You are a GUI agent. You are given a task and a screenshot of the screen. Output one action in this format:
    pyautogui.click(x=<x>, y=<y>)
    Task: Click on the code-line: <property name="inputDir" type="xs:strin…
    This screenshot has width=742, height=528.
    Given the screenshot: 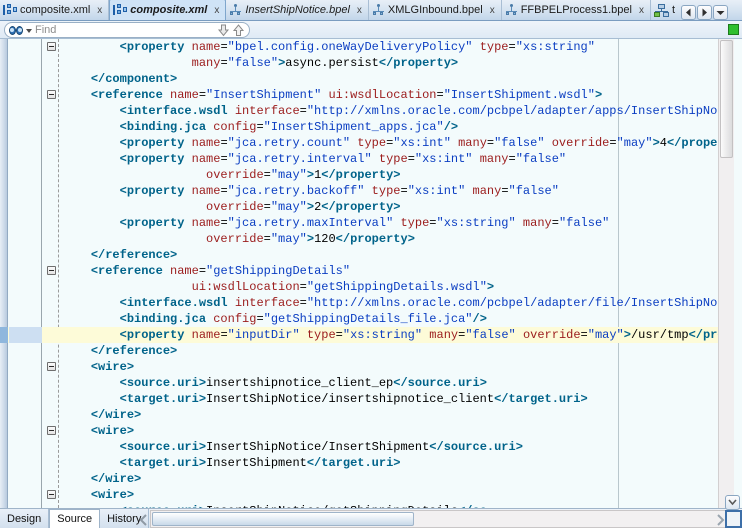 What is the action you would take?
    pyautogui.click(x=371, y=335)
    